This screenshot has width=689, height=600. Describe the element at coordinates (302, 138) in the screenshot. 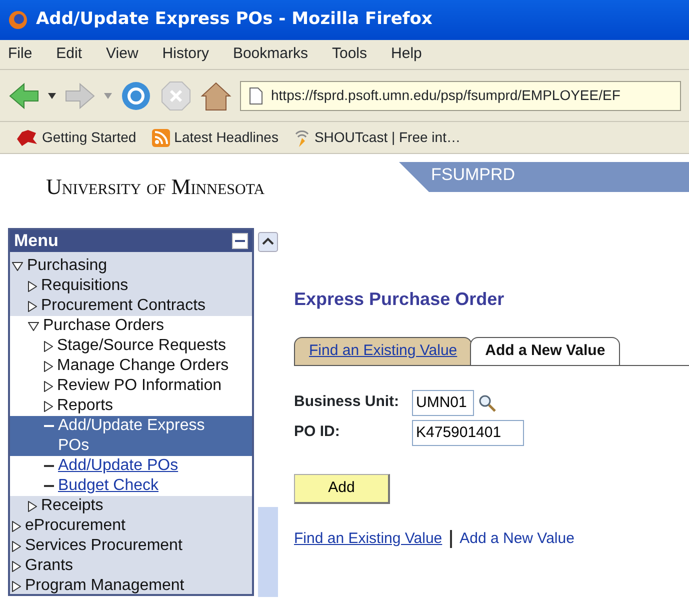

I see `radio-waves-icon` at that location.